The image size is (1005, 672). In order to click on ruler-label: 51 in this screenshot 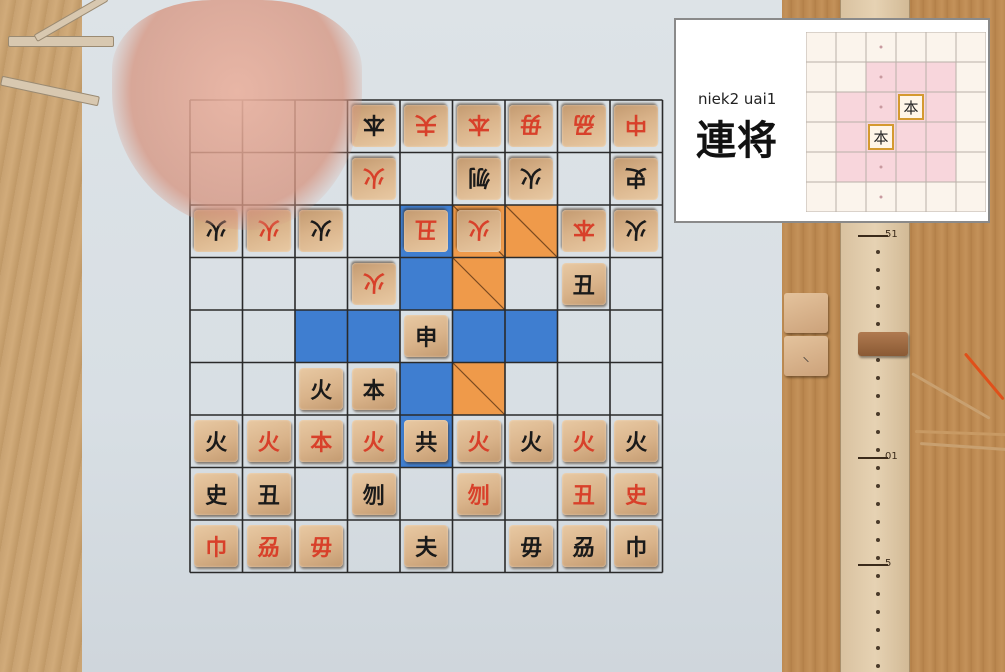, I will do `click(891, 234)`.